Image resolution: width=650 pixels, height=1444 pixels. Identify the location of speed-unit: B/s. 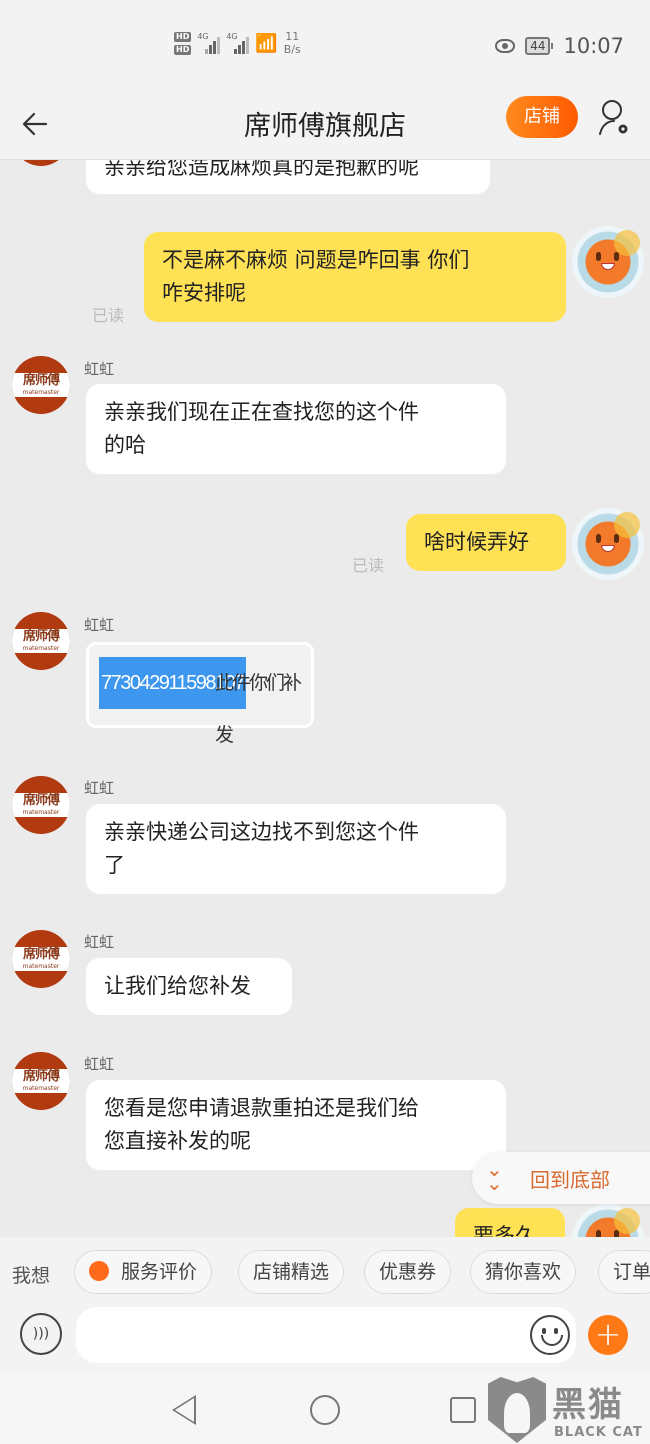
(292, 49).